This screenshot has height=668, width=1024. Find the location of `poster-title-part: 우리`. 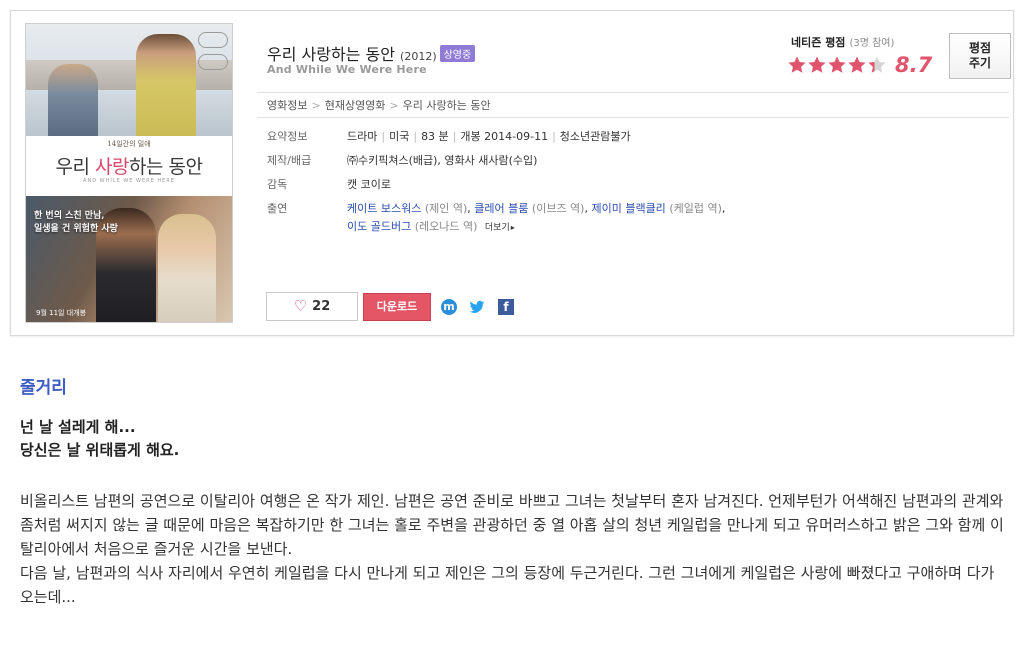

poster-title-part: 우리 is located at coordinates (75, 167).